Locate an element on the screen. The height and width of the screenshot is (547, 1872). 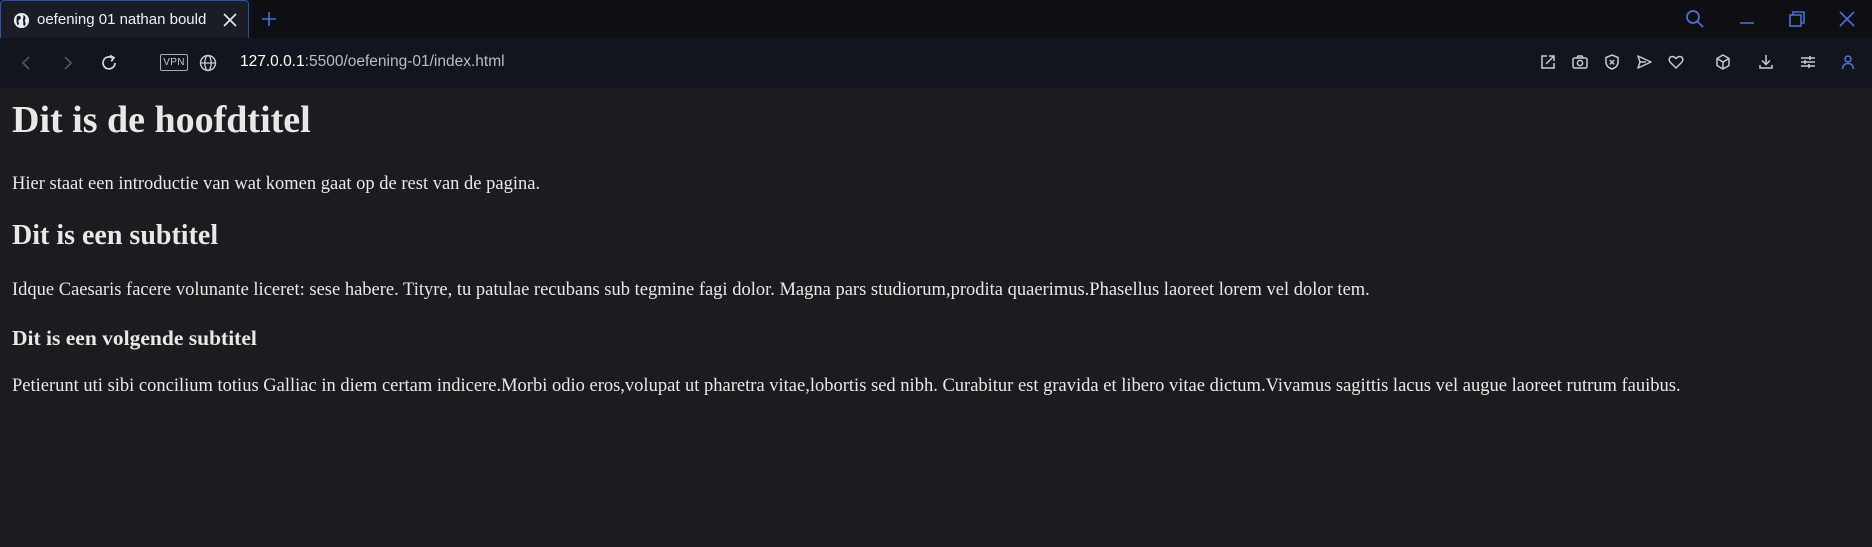
settings-sliders-icon is located at coordinates (1808, 62).